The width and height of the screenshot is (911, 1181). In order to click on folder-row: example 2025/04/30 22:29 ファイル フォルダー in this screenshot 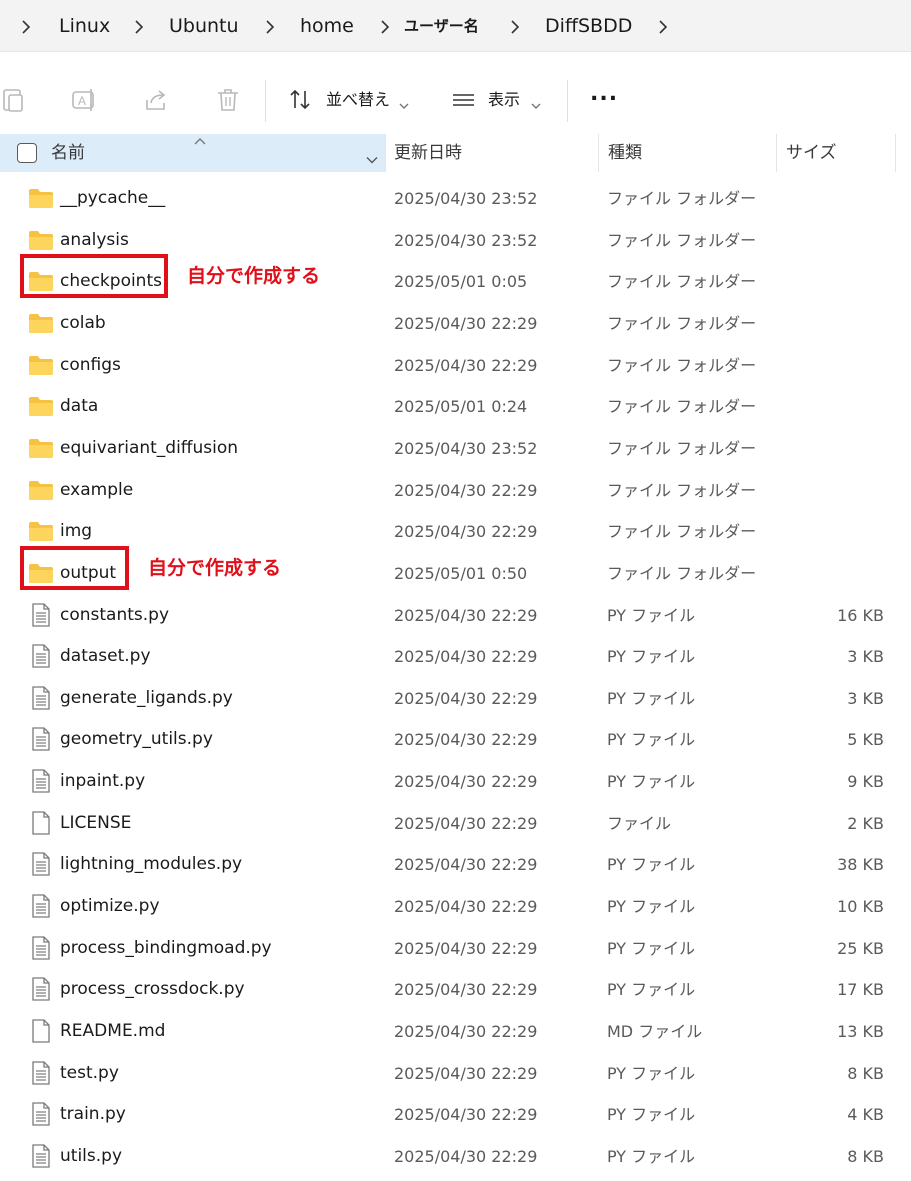, I will do `click(455, 490)`.